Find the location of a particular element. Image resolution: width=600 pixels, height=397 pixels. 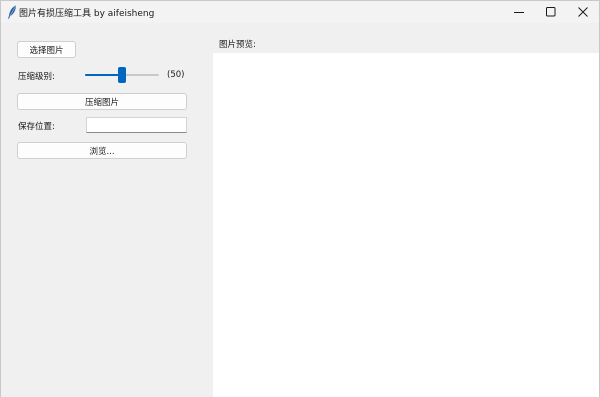

image-preview-label: 图片预览: is located at coordinates (237, 45).